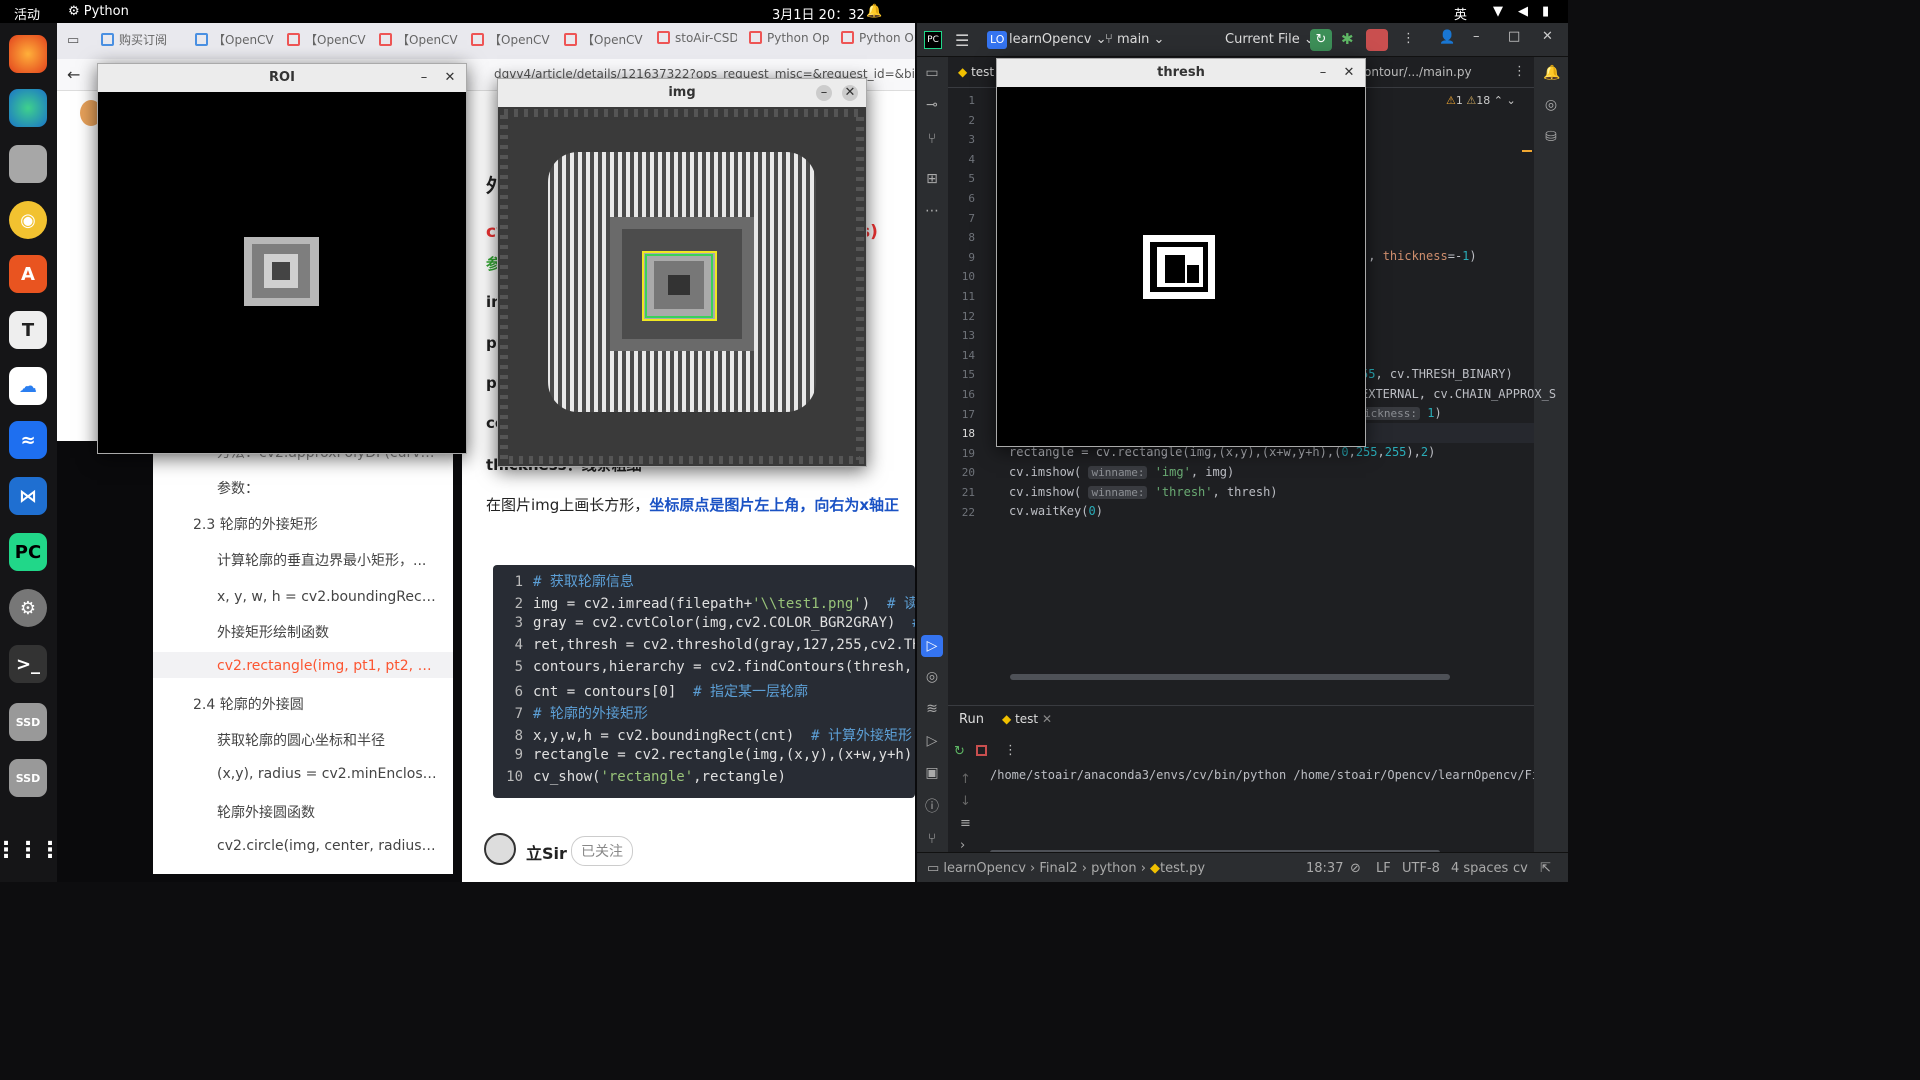 This screenshot has width=1920, height=1080. What do you see at coordinates (968, 335) in the screenshot?
I see `line-number: 13` at bounding box center [968, 335].